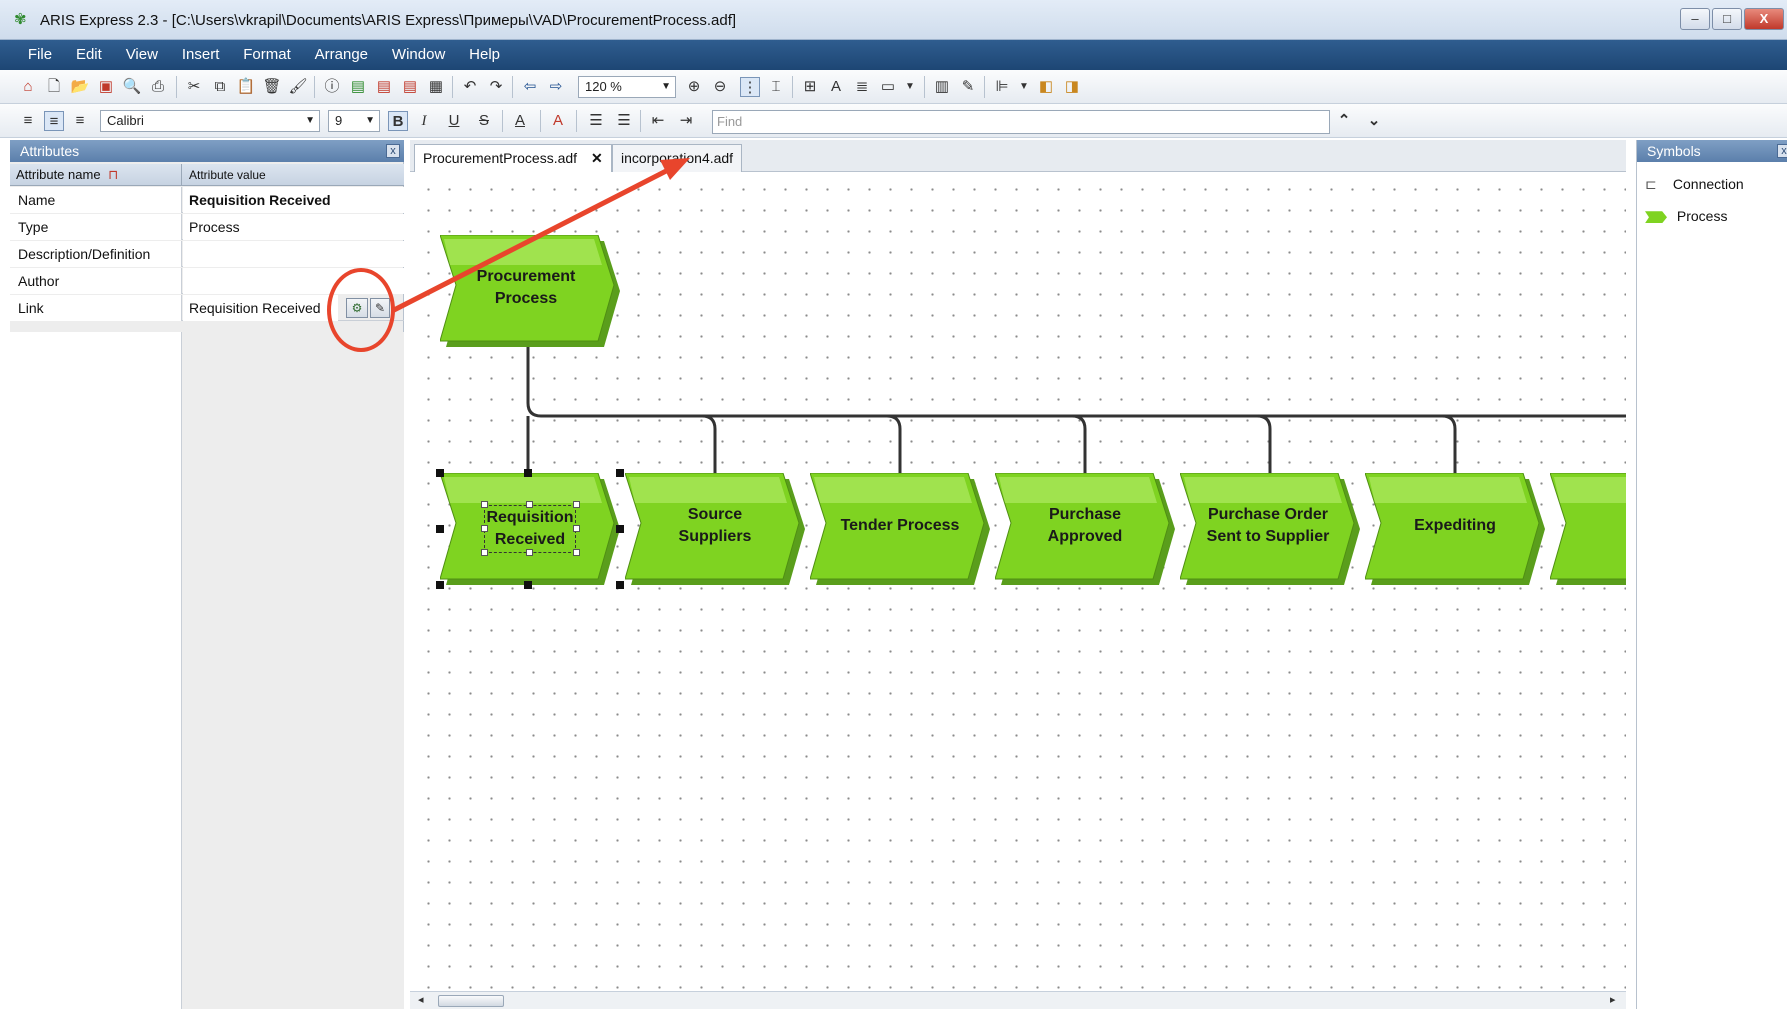  What do you see at coordinates (888, 87) in the screenshot?
I see `fill-color-icon: ▭` at bounding box center [888, 87].